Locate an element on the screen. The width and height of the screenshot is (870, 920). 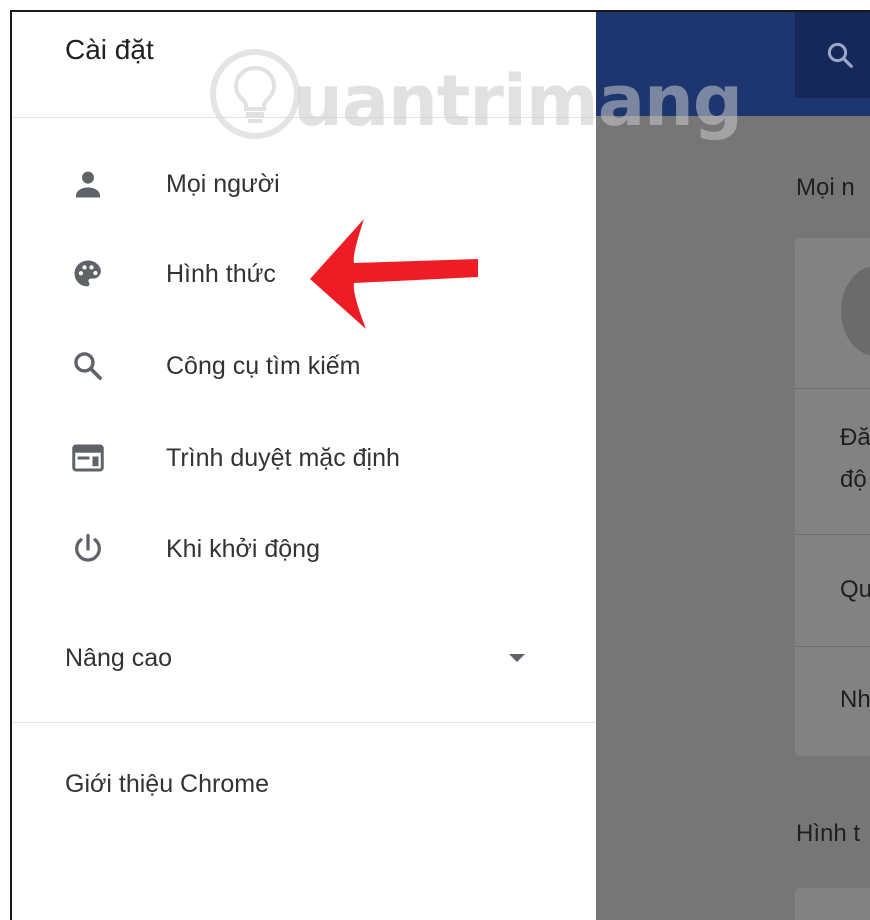
people-card: Đă độ Qu Nh is located at coordinates (832, 497).